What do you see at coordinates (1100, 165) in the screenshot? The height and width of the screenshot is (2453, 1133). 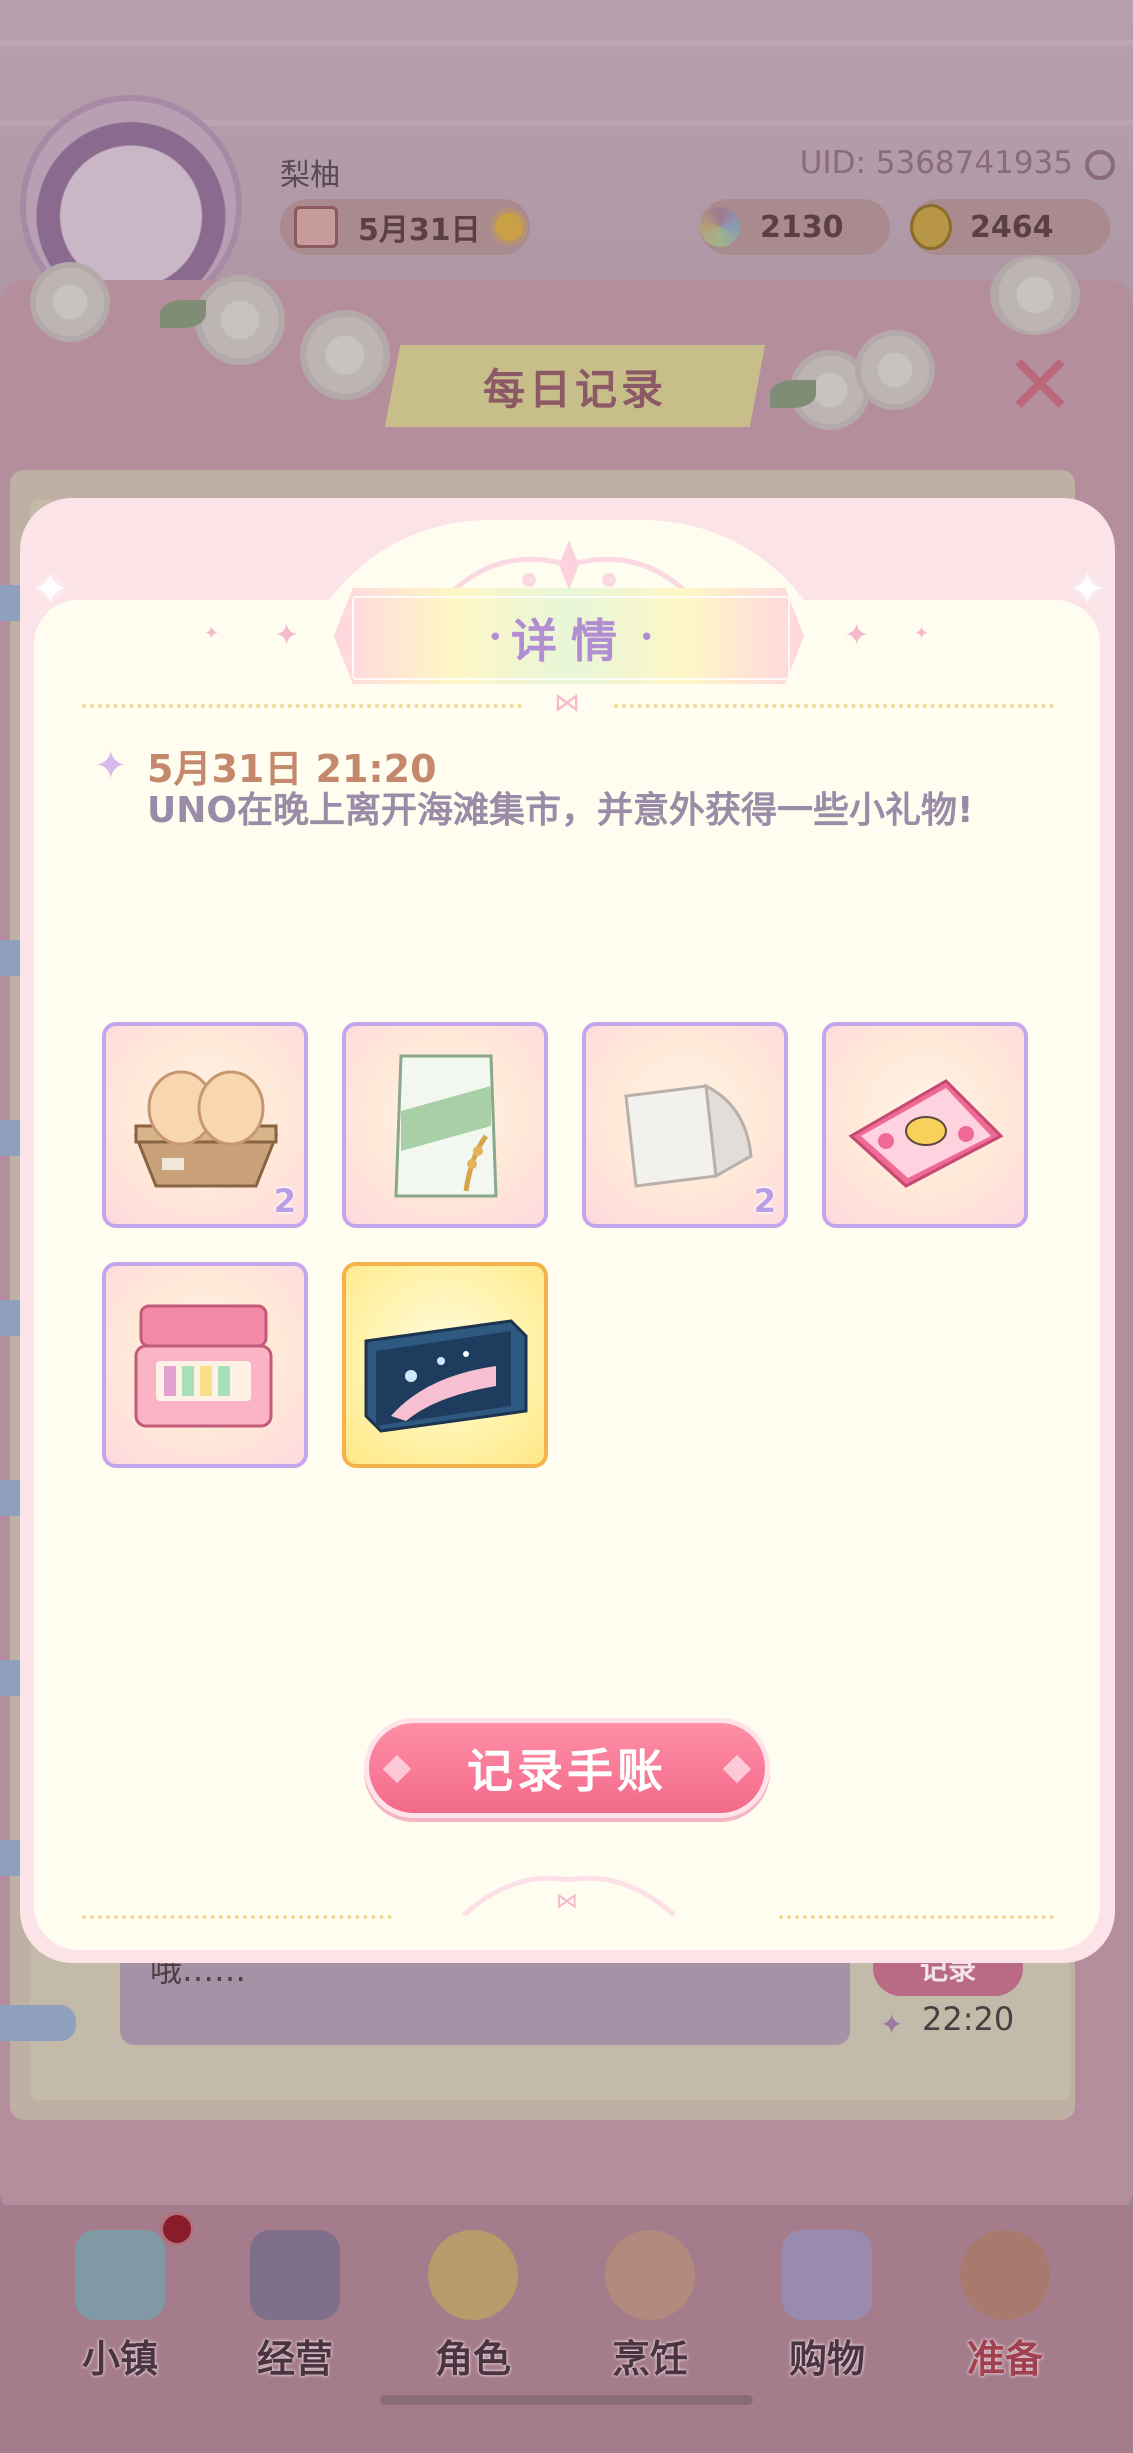 I see `copy-uid-icon` at bounding box center [1100, 165].